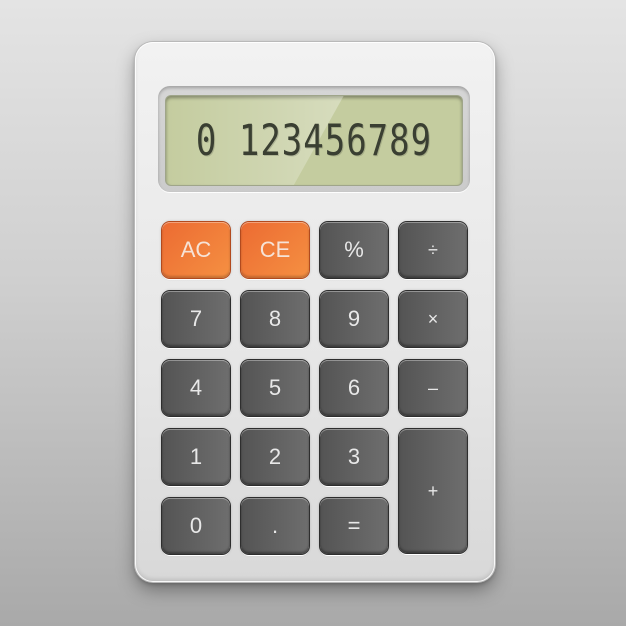 Image resolution: width=626 pixels, height=626 pixels. I want to click on key-9: 9, so click(354, 319).